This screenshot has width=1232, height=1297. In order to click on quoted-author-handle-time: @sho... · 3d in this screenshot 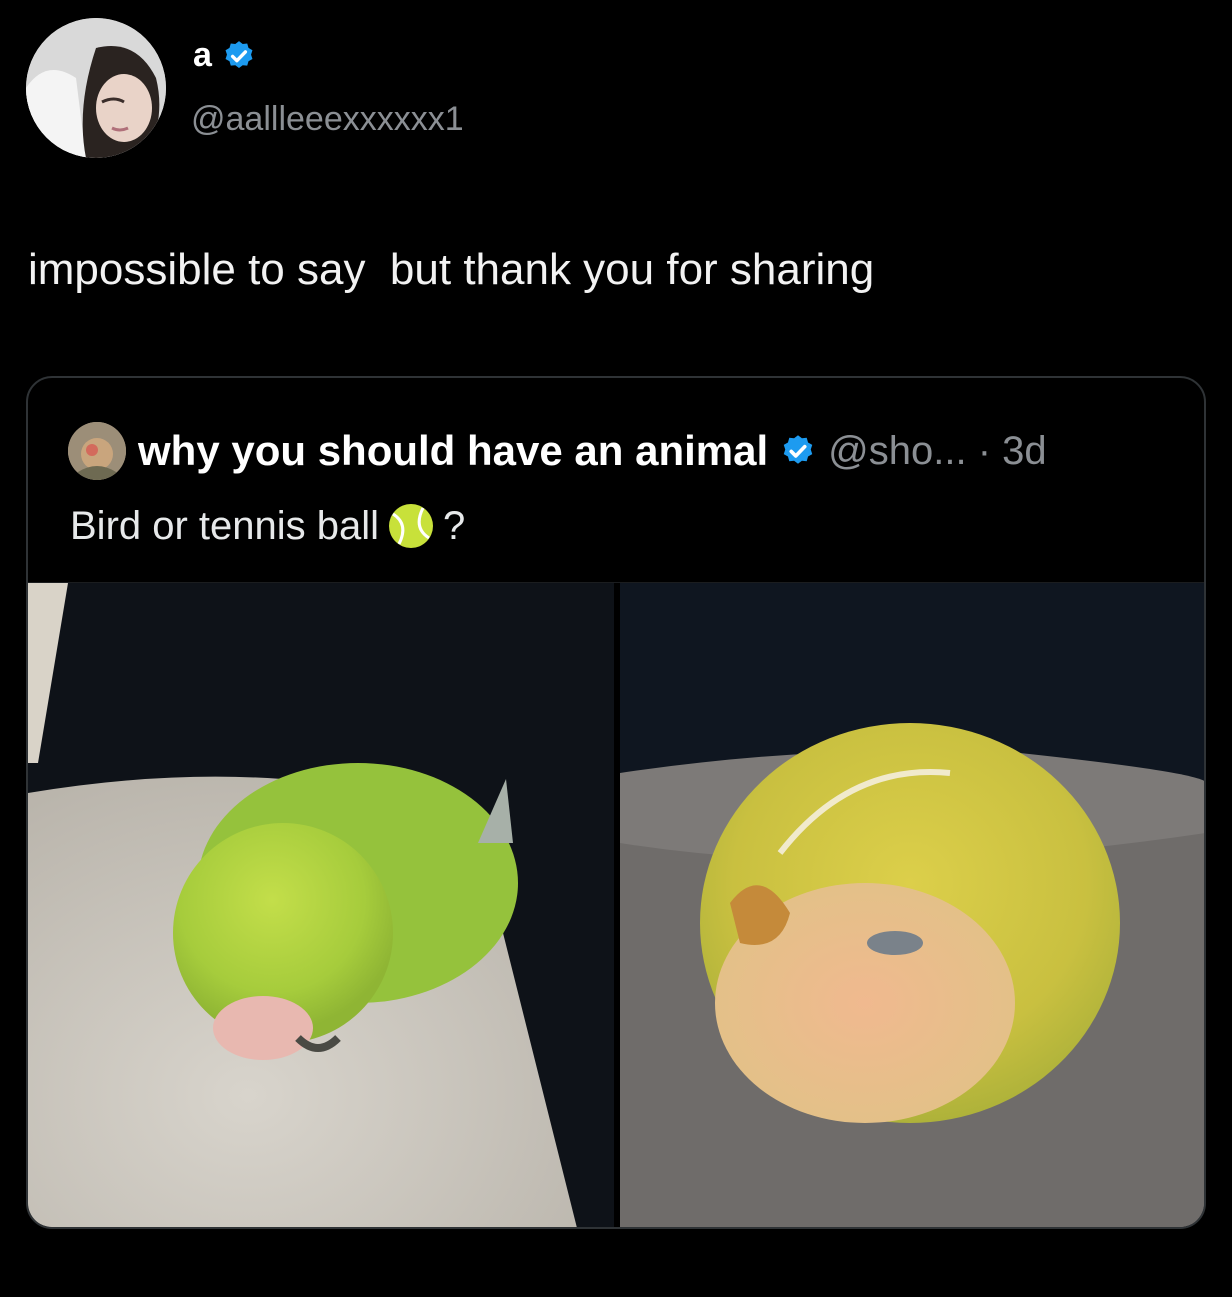, I will do `click(937, 451)`.